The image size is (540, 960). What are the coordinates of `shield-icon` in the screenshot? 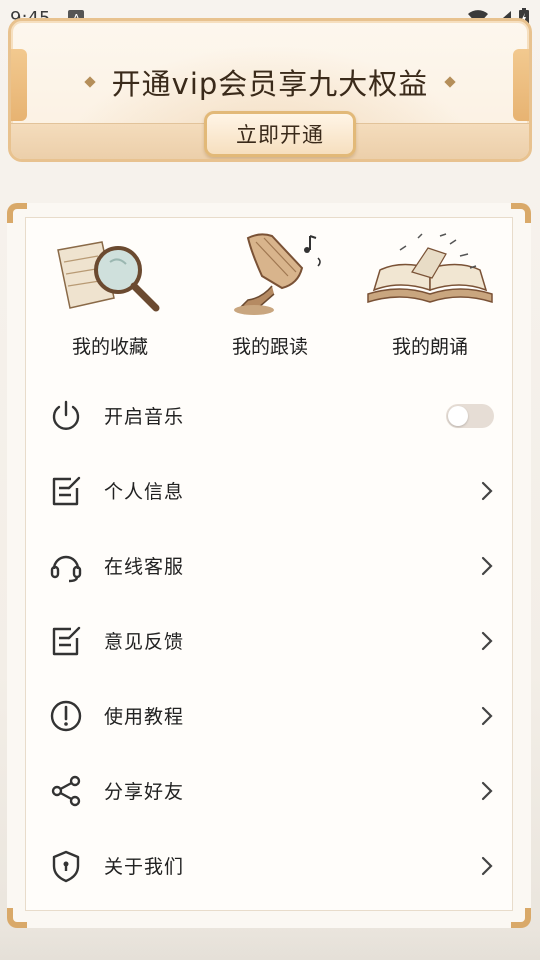 It's located at (66, 866).